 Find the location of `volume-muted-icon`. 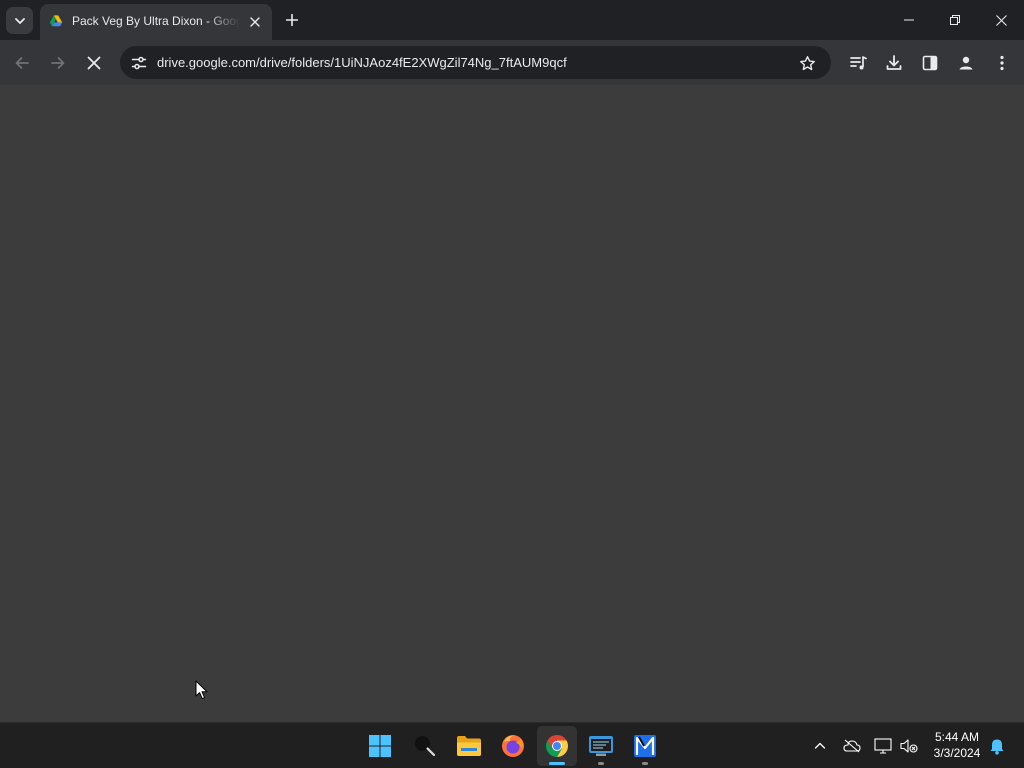

volume-muted-icon is located at coordinates (909, 746).